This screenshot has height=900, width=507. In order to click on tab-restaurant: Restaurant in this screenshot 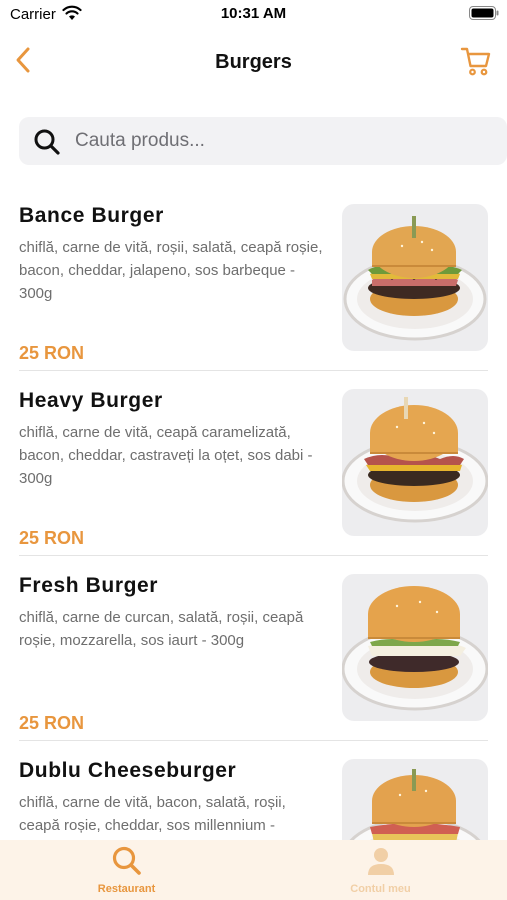, I will do `click(126, 870)`.